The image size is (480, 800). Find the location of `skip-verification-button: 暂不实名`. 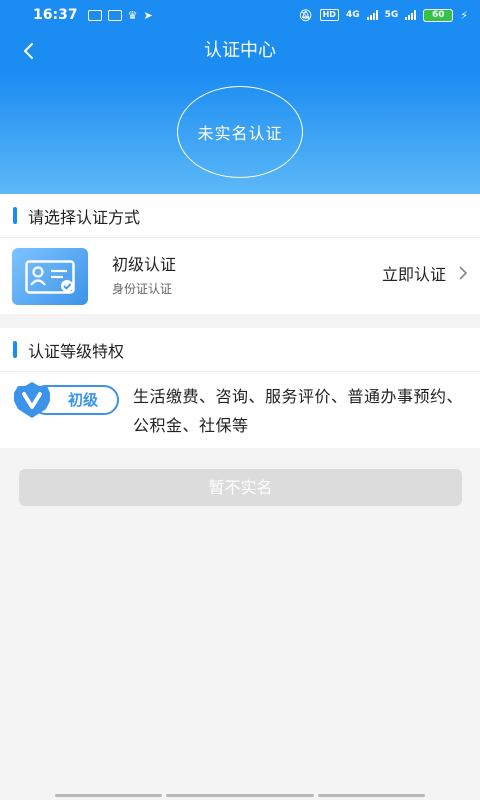

skip-verification-button: 暂不实名 is located at coordinates (240, 487).